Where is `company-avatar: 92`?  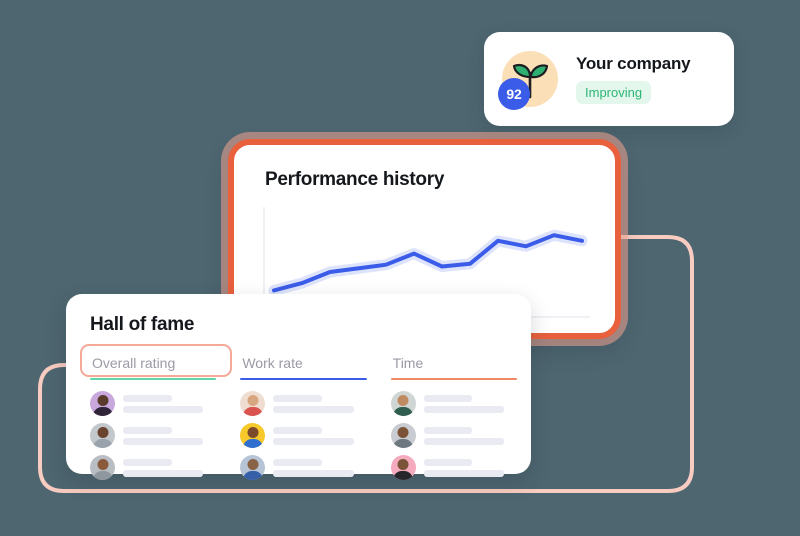 company-avatar: 92 is located at coordinates (528, 80).